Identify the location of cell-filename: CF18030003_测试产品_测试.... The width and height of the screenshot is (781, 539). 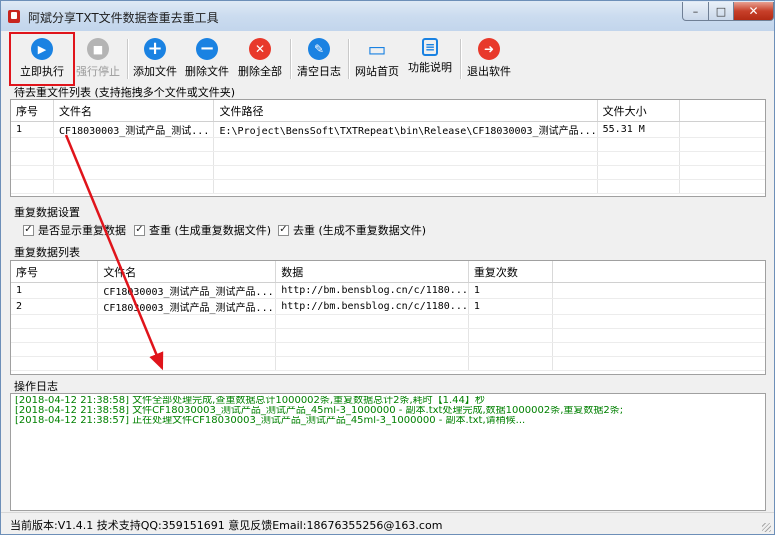
(134, 129).